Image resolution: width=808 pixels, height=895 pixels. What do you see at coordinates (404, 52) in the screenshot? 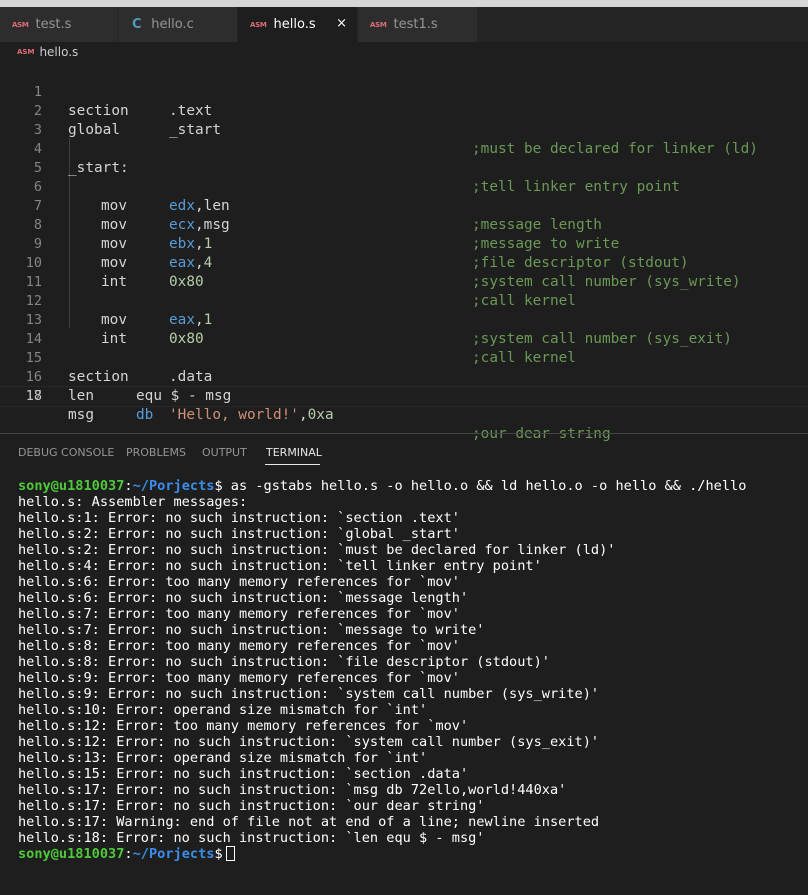
I see `breadcrumb: ASM hello.s` at bounding box center [404, 52].